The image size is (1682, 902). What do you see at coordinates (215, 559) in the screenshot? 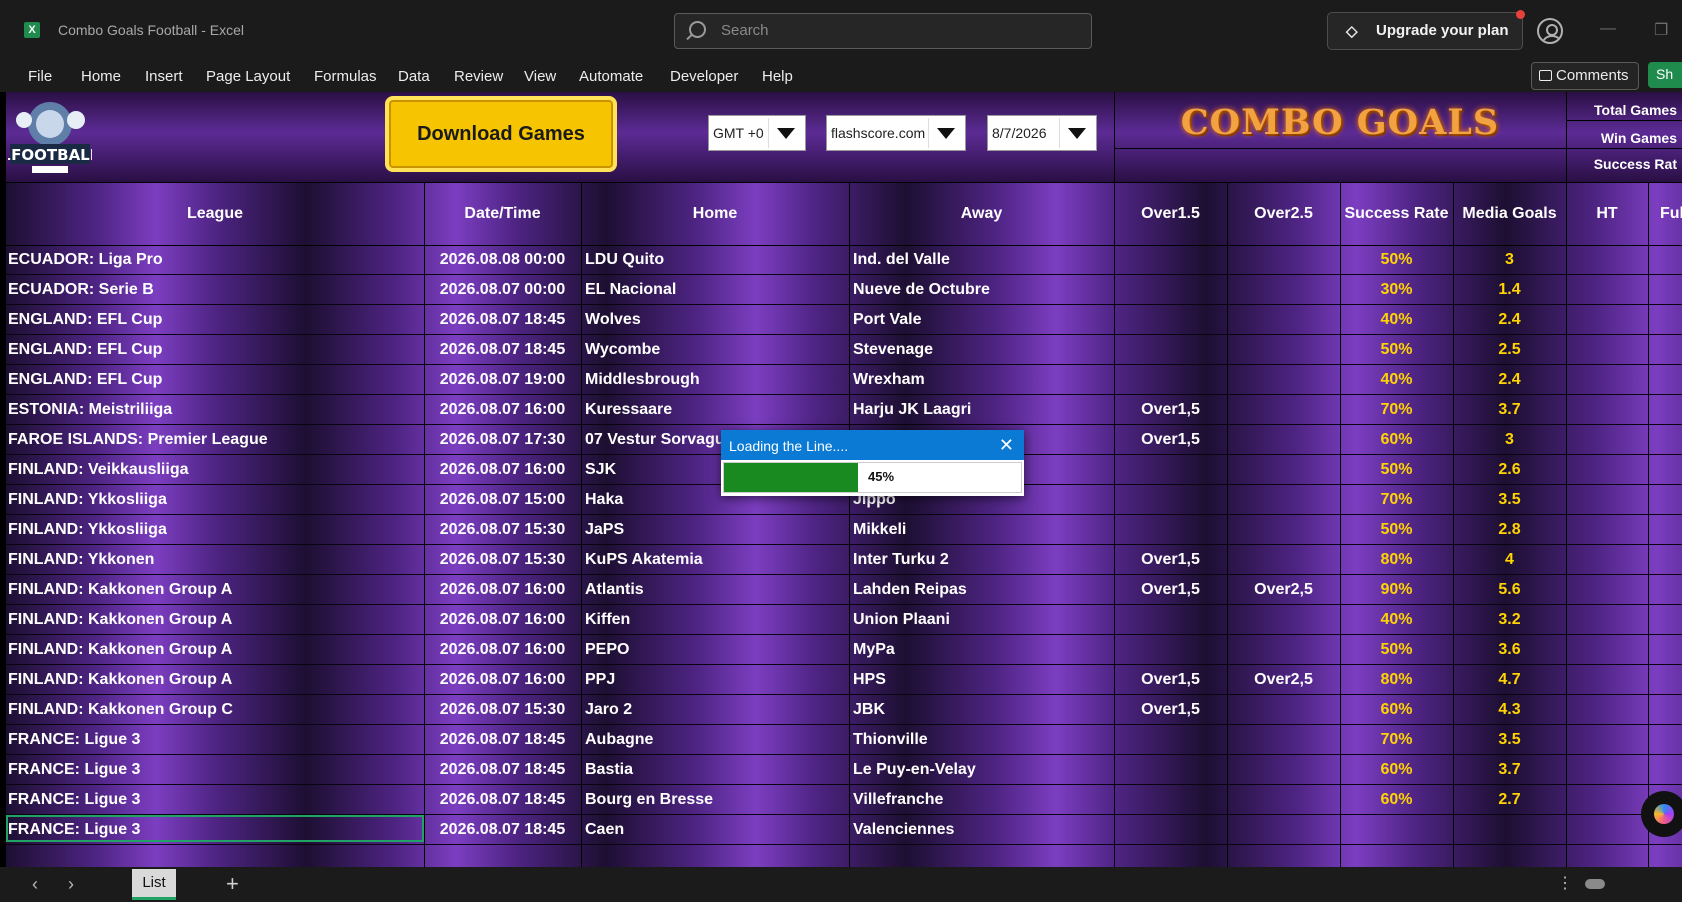
I see `cell-league: FINLAND: Ykkonen` at bounding box center [215, 559].